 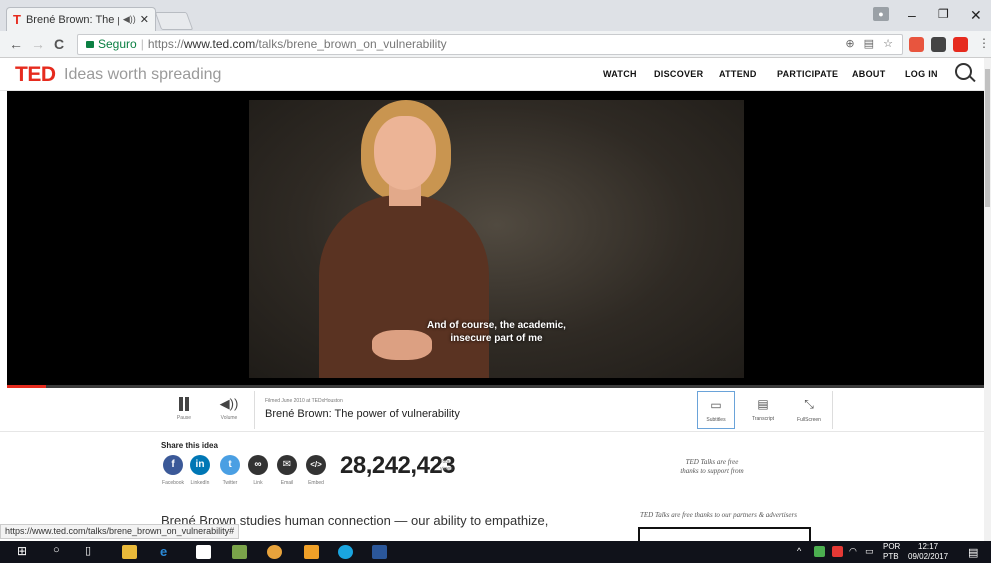 I want to click on language-indicator: POR PTB, so click(x=891, y=552).